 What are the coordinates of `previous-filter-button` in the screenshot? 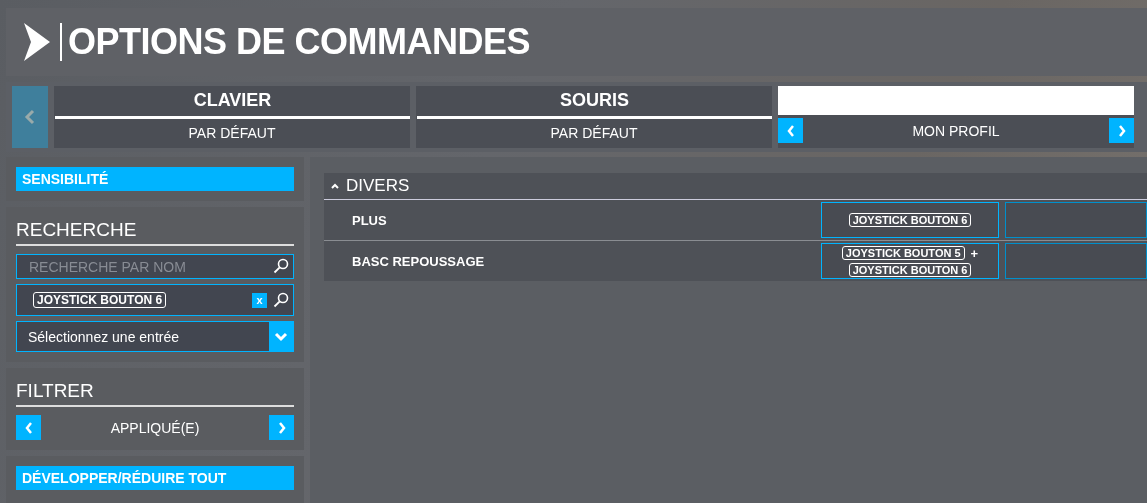 It's located at (28, 427).